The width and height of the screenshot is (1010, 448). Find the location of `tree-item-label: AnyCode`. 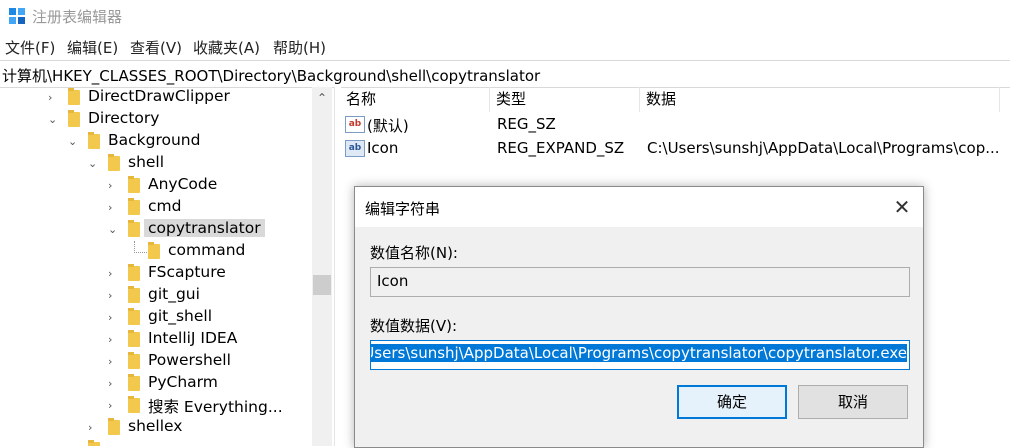

tree-item-label: AnyCode is located at coordinates (183, 184).